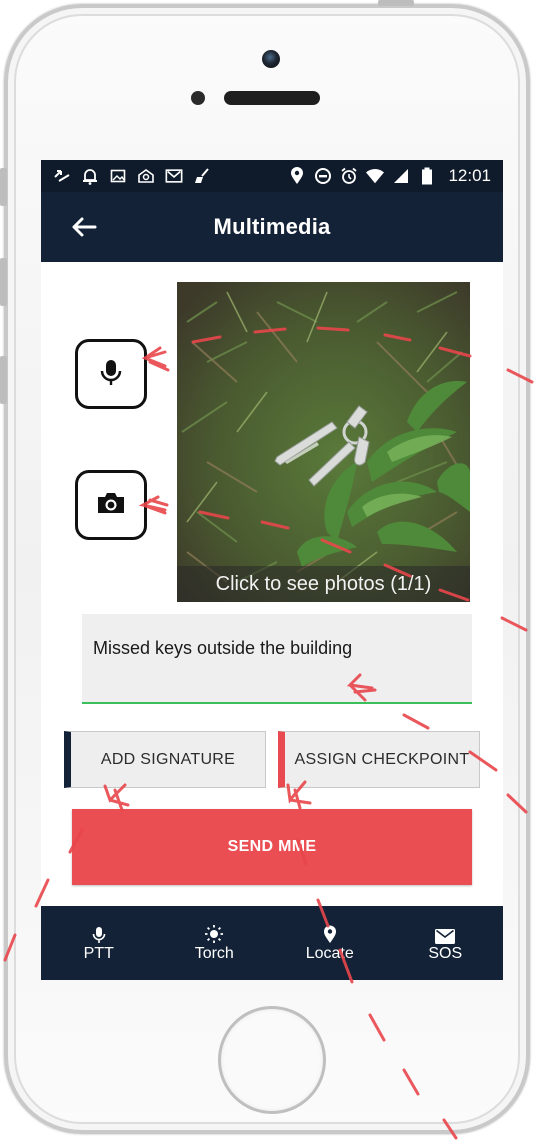 The image size is (540, 1141). What do you see at coordinates (323, 176) in the screenshot?
I see `do-not-disturb-icon` at bounding box center [323, 176].